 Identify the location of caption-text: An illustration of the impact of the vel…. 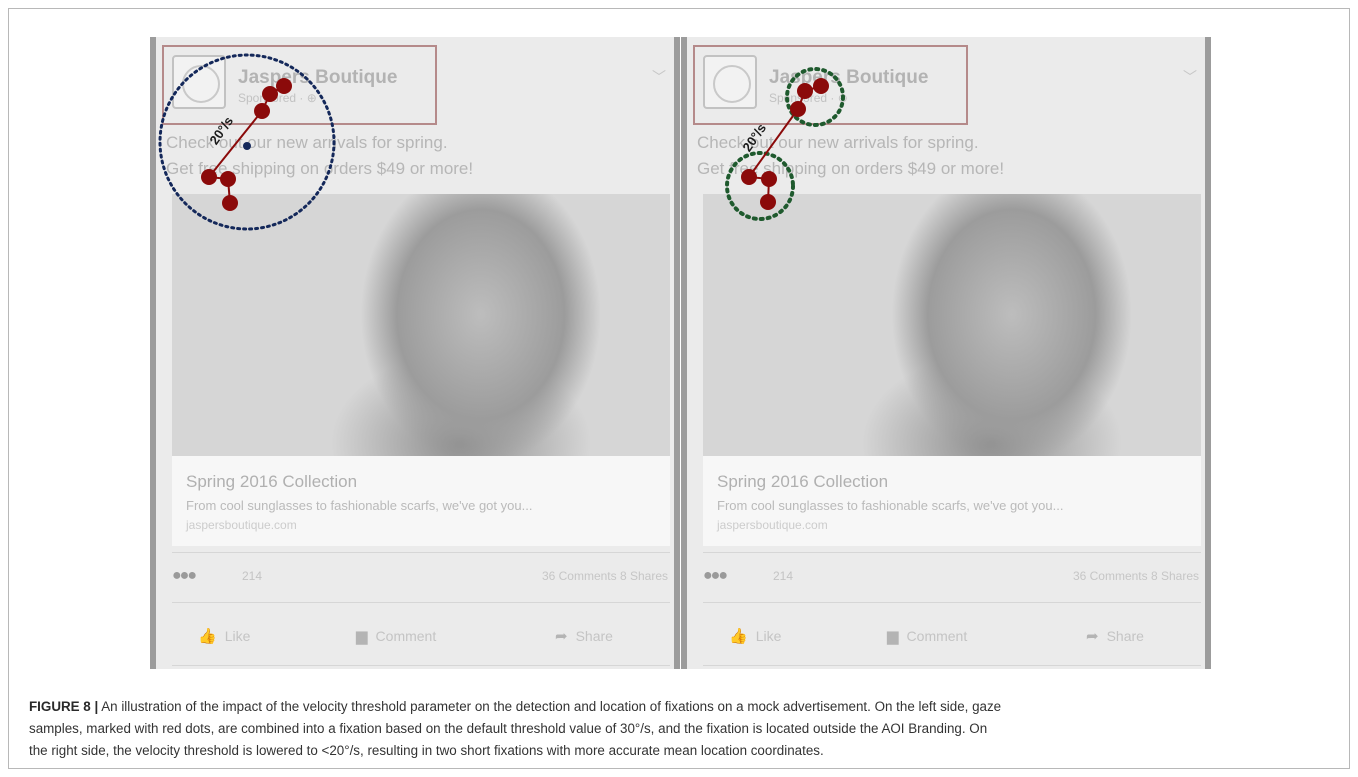
(515, 728).